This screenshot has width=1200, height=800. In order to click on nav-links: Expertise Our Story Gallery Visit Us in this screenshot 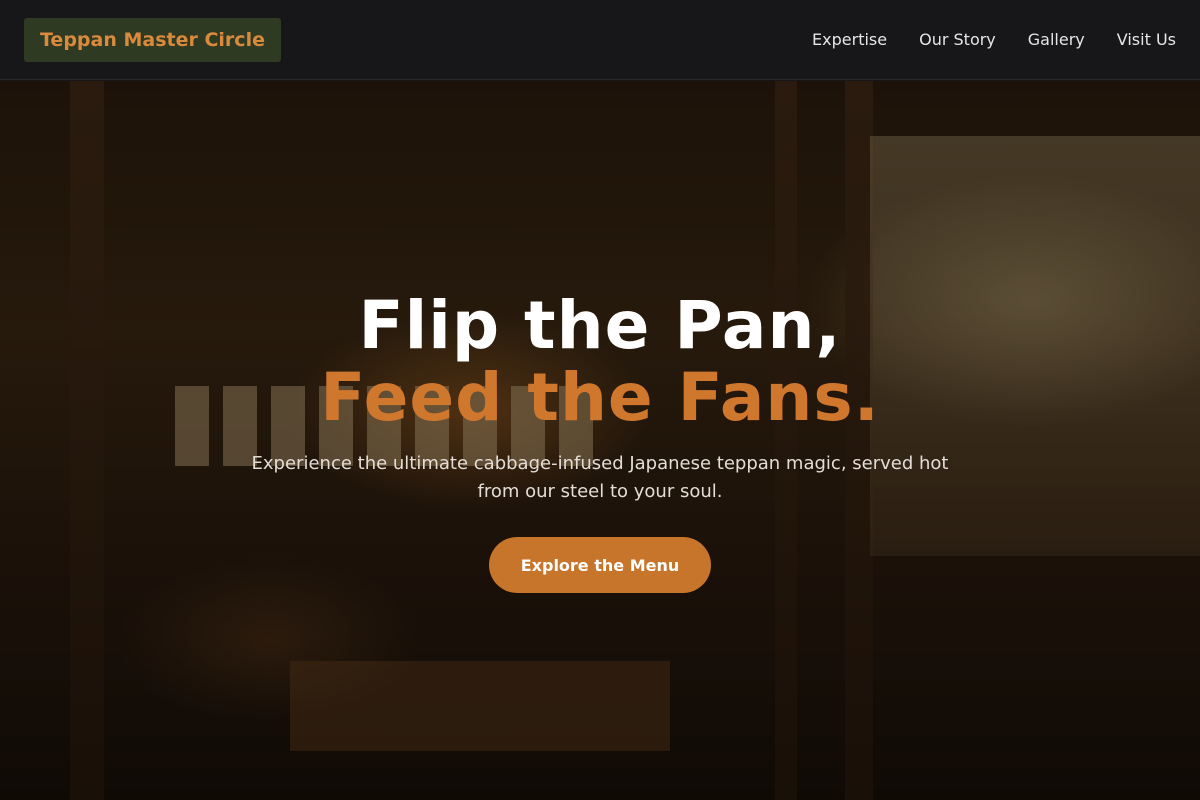, I will do `click(978, 39)`.